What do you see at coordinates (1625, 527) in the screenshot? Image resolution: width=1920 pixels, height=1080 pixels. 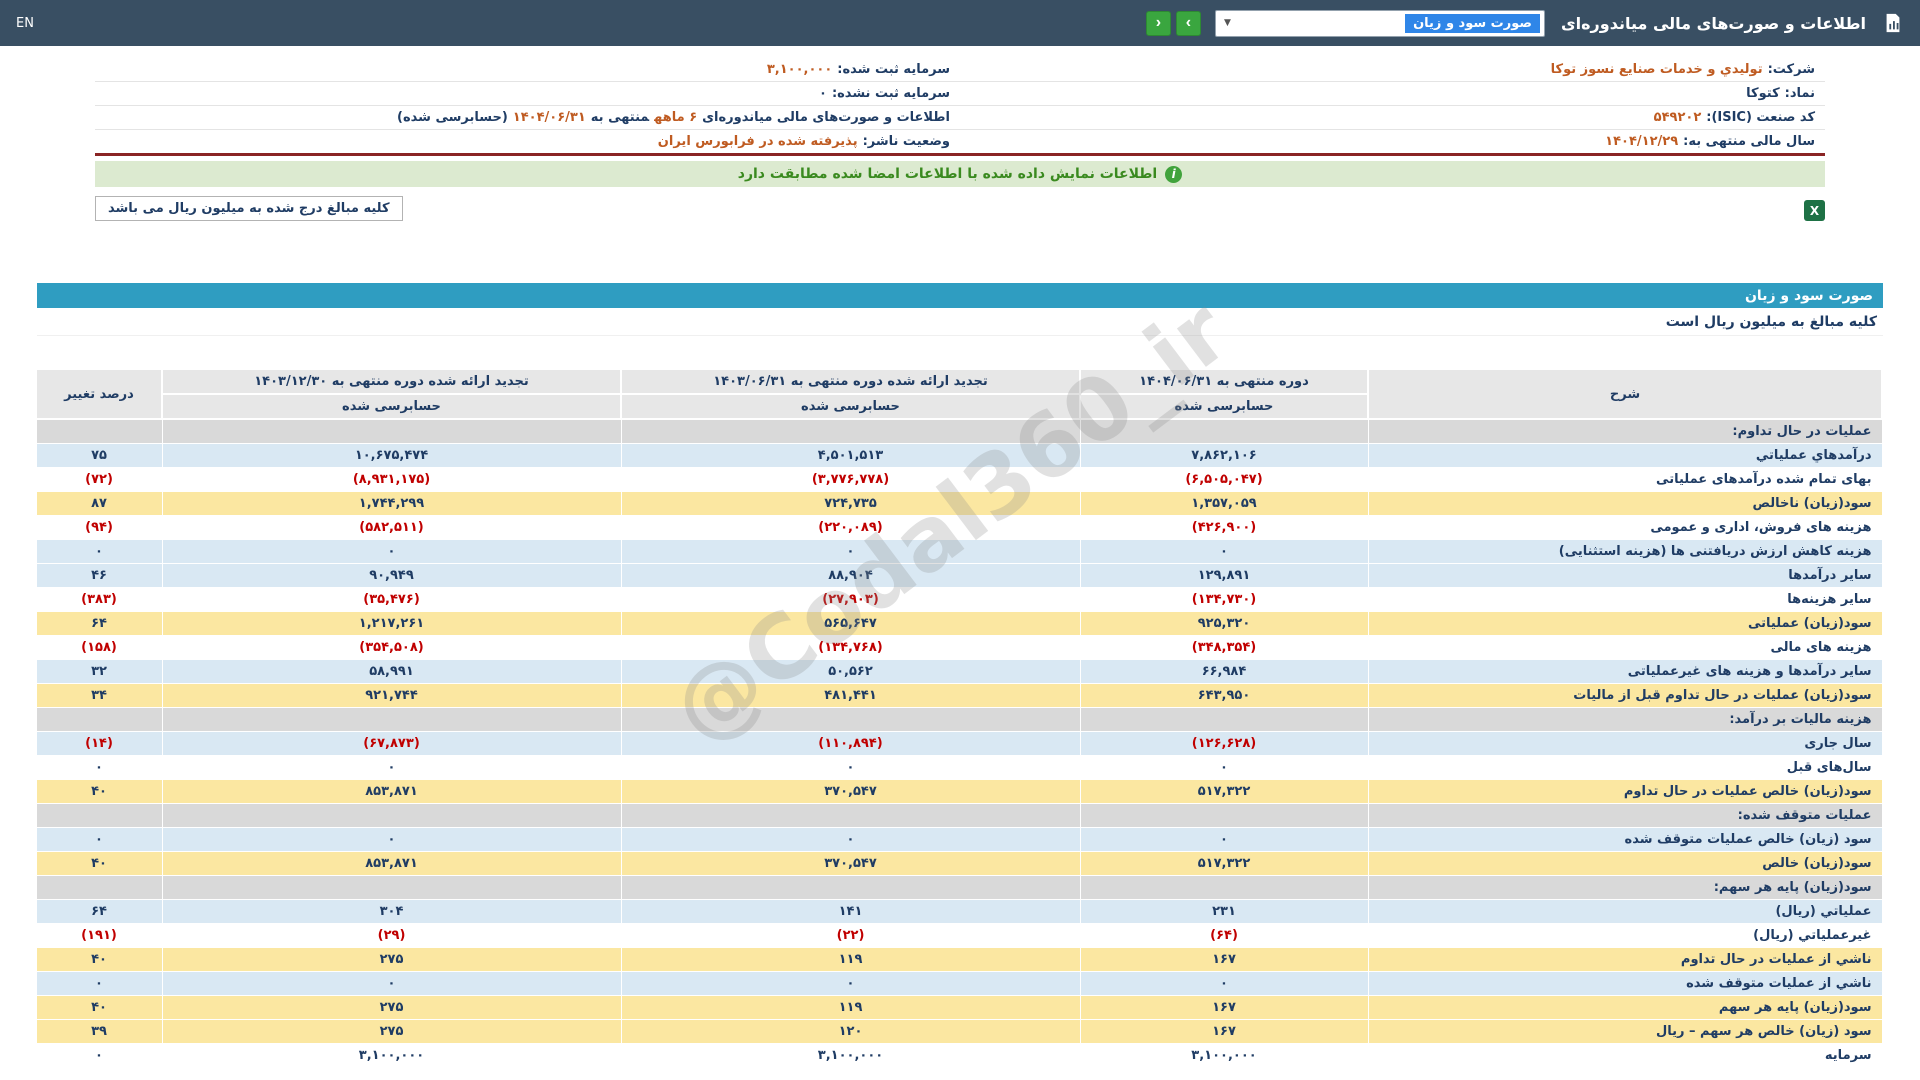 I see `row-label: هزینه های فروش، اداری و عمومی` at bounding box center [1625, 527].